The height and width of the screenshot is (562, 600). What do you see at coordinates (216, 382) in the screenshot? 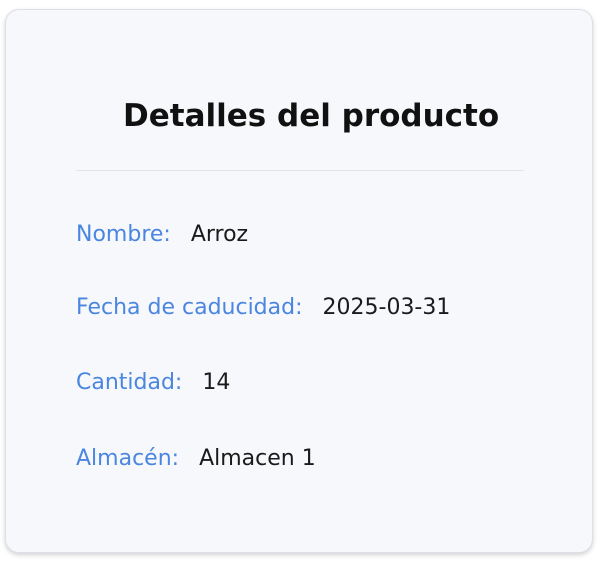
I see `field-value-cantidad: 14` at bounding box center [216, 382].